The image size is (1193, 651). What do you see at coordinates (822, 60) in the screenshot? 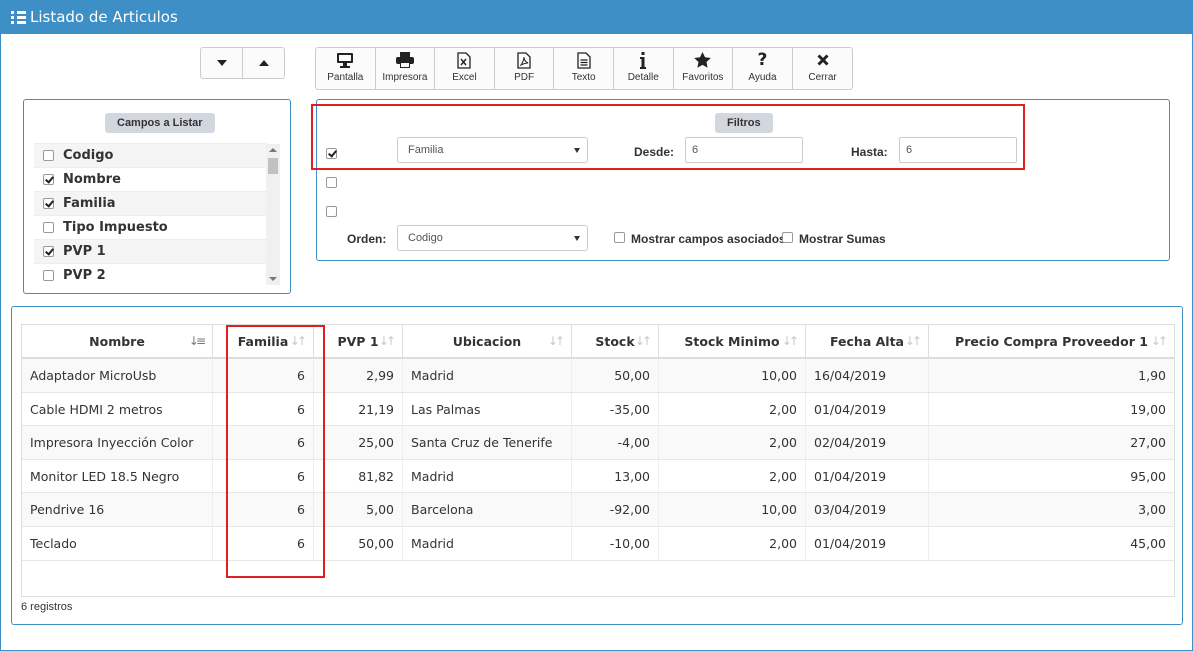
I see `close-icon` at bounding box center [822, 60].